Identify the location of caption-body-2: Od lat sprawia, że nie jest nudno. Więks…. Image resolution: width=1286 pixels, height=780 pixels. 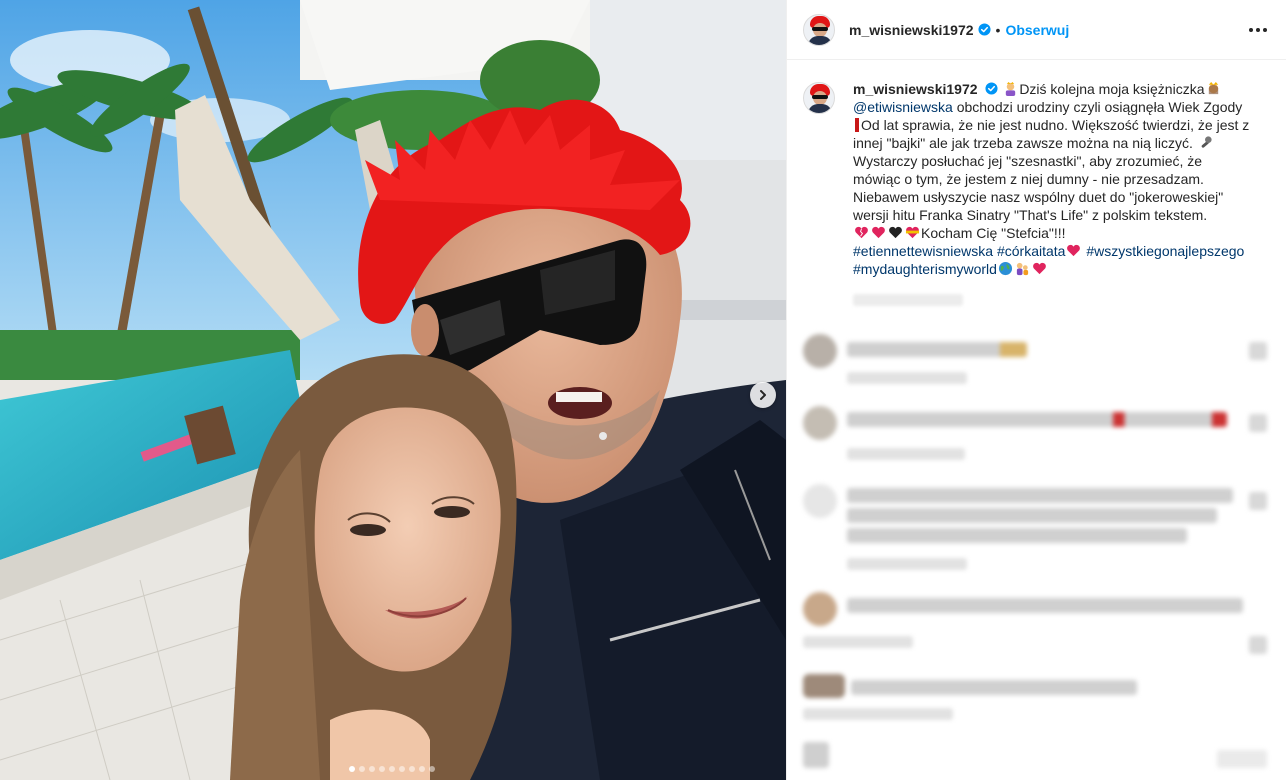
(1051, 134).